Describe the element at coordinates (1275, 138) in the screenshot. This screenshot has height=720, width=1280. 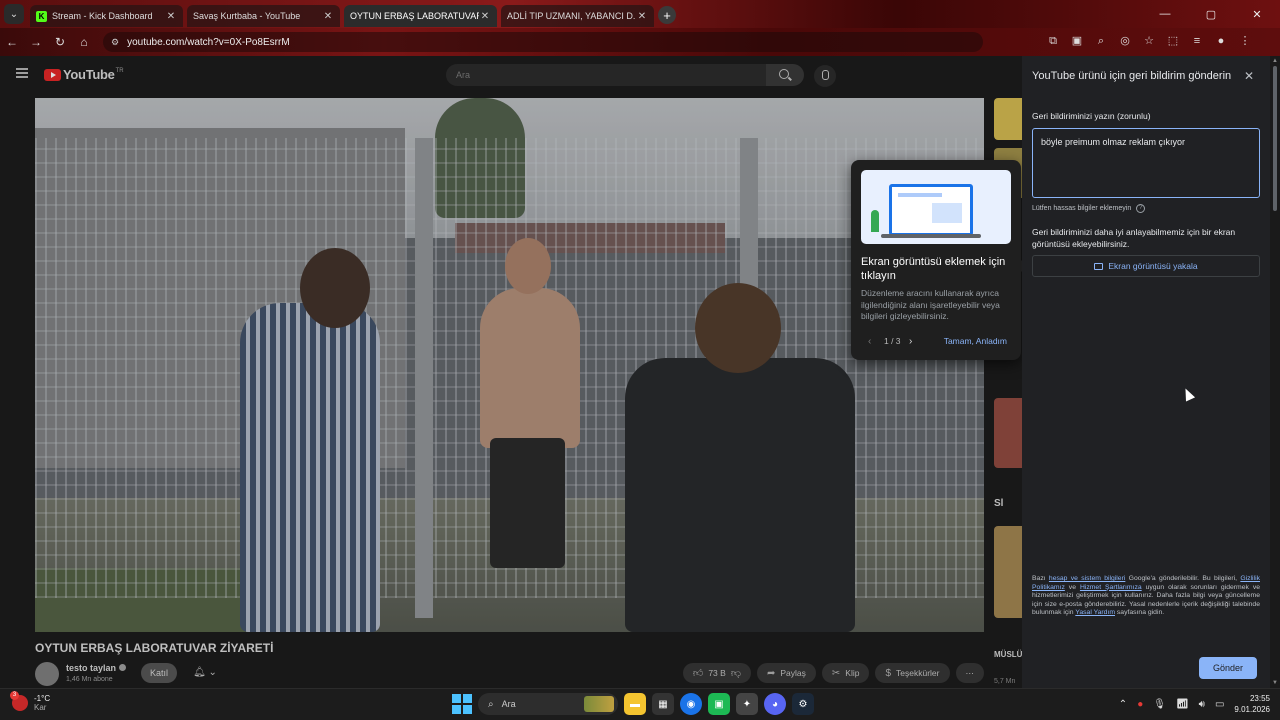
I see `scrollbar-thumb` at that location.